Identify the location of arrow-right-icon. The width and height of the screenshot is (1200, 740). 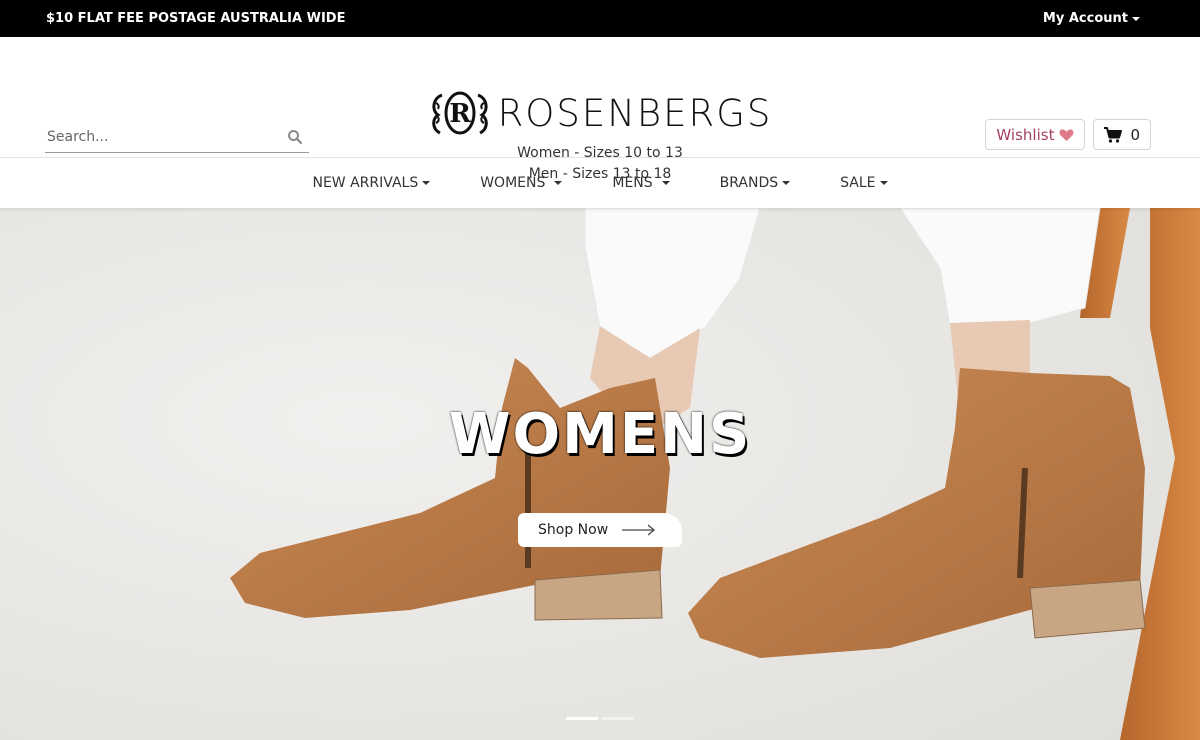
(639, 530).